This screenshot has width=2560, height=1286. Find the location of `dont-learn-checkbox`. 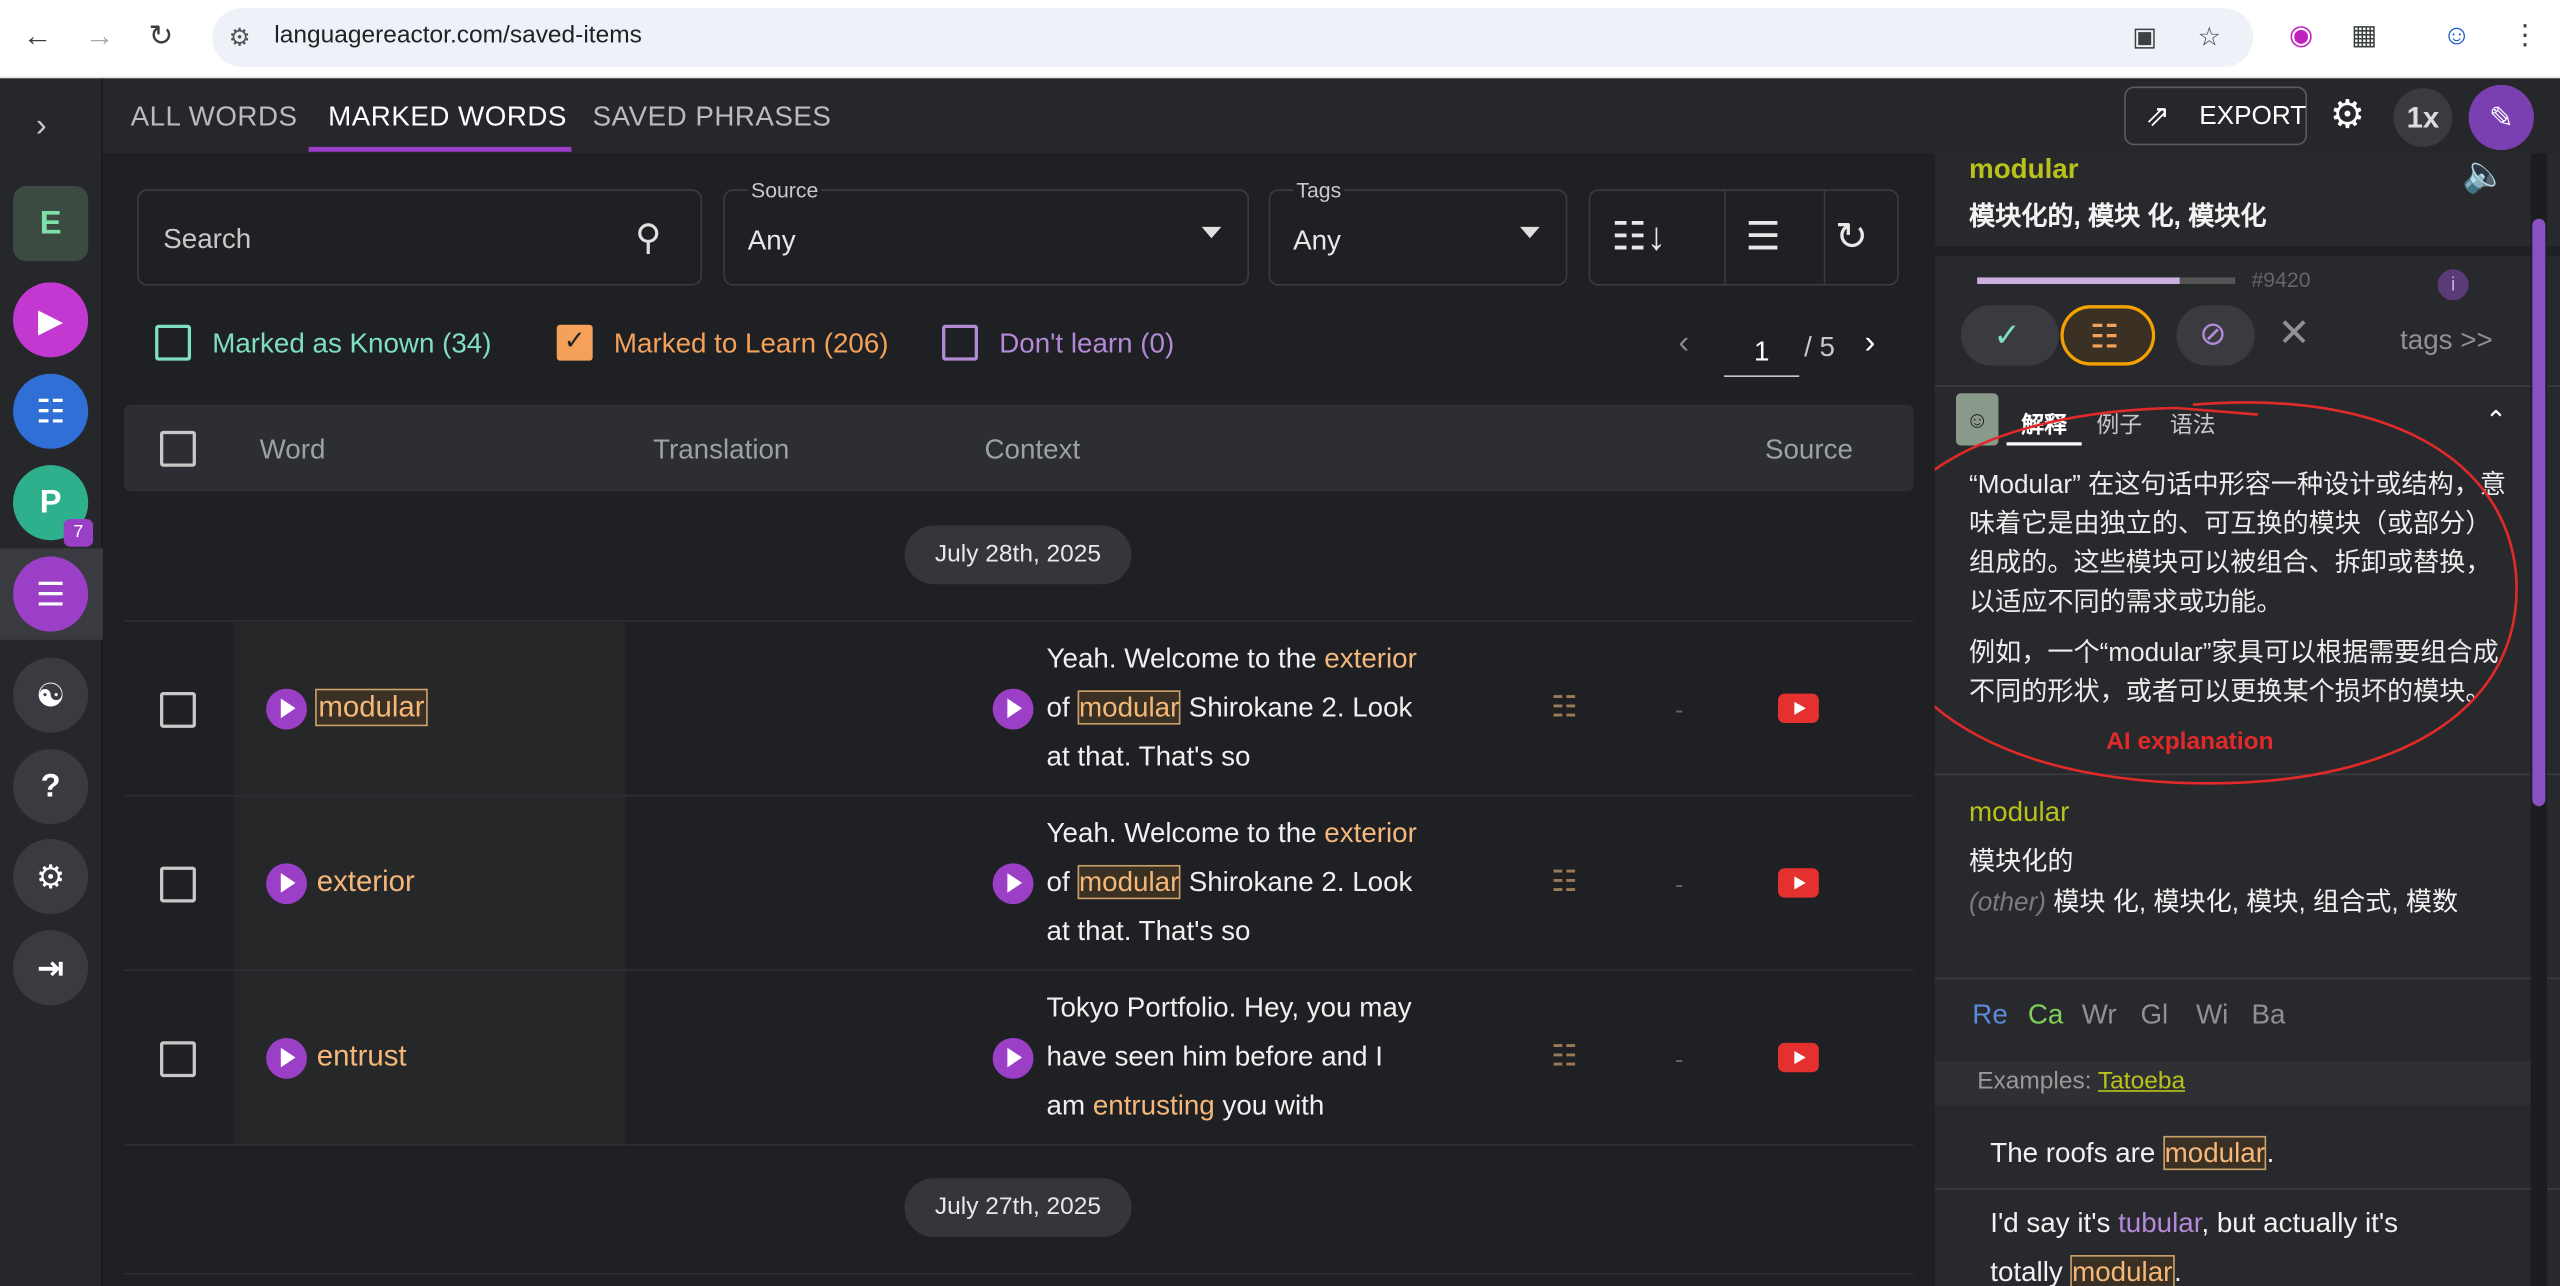

dont-learn-checkbox is located at coordinates (960, 342).